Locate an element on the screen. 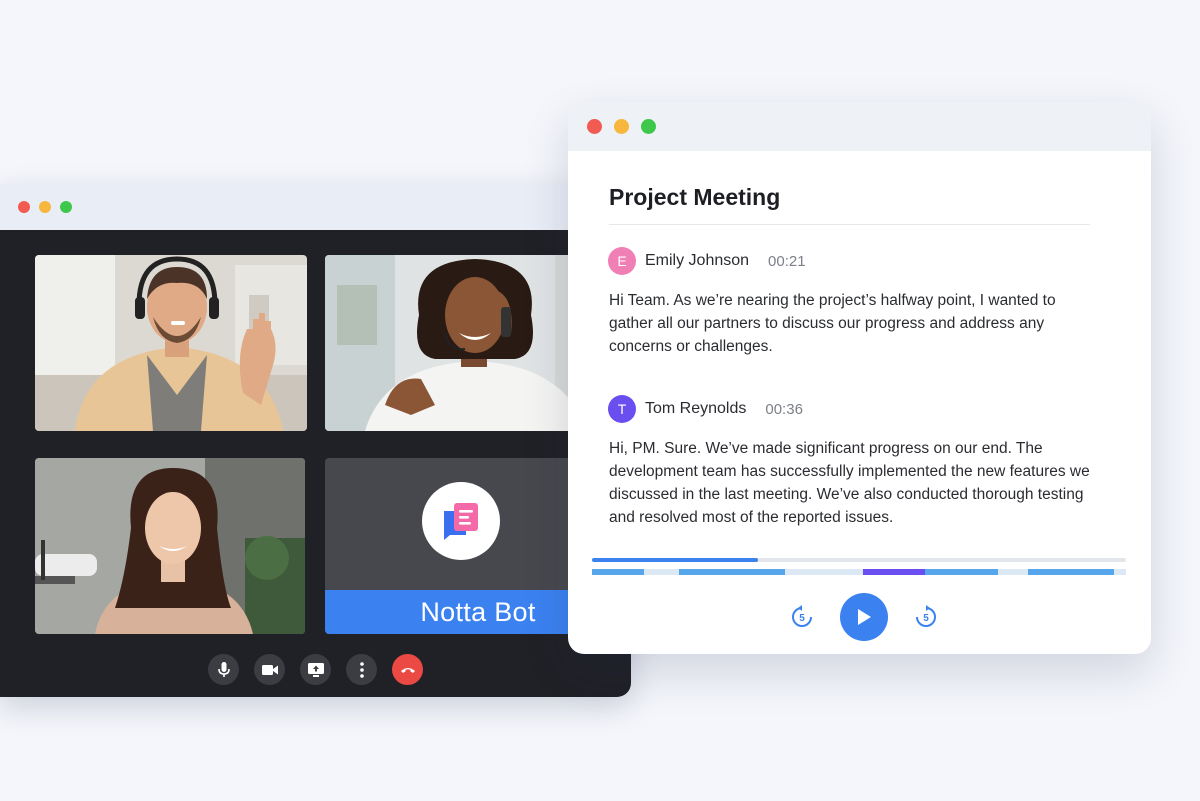  speaker-name: Emily Johnson is located at coordinates (697, 260).